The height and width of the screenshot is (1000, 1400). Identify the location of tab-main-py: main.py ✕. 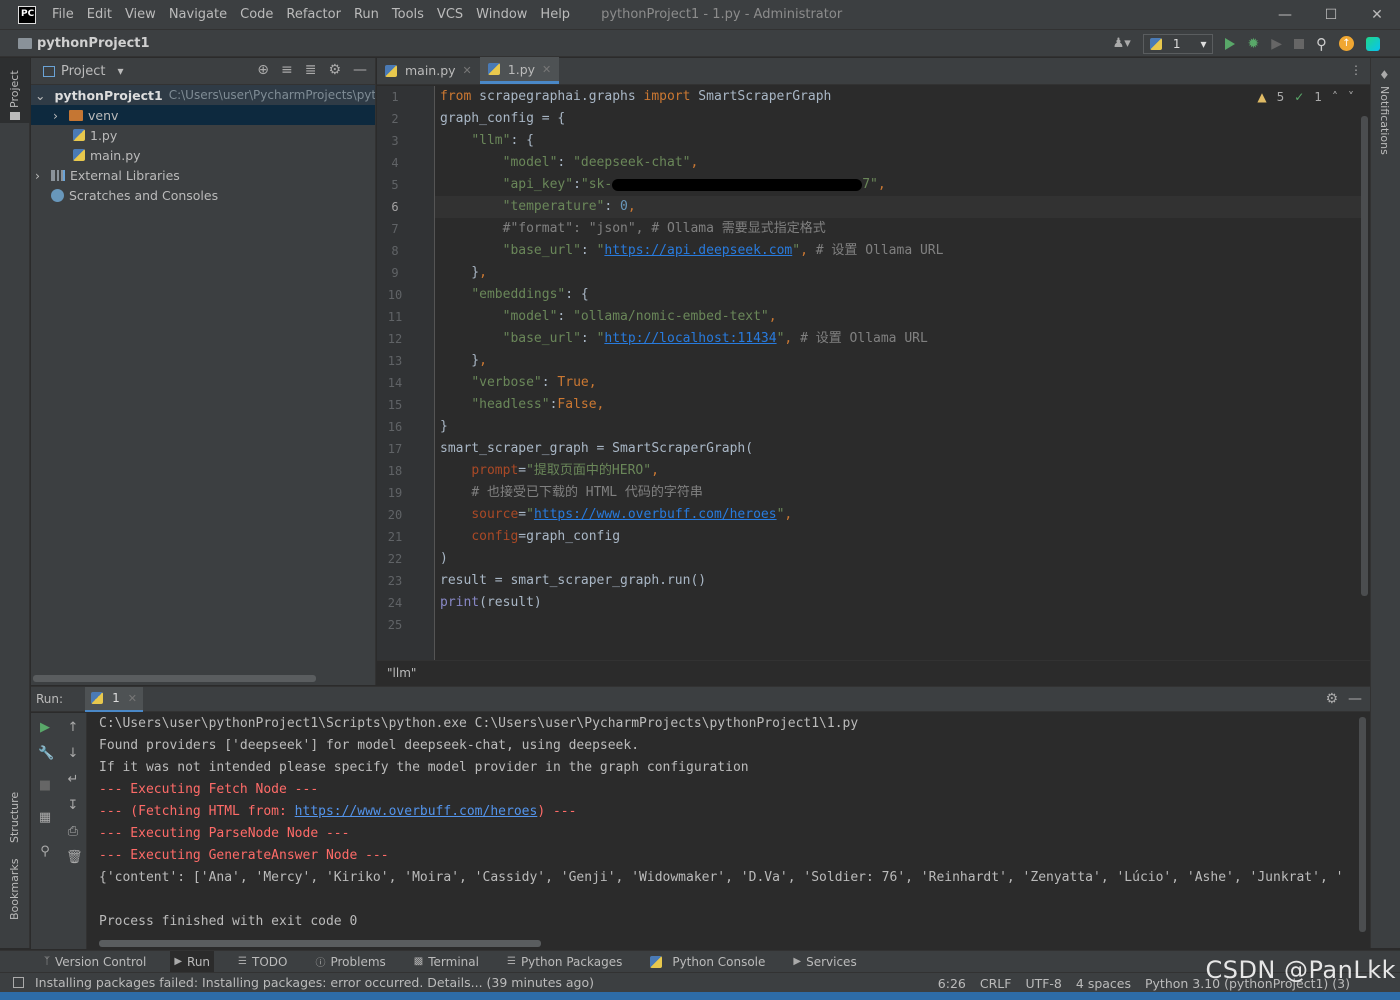
(428, 70).